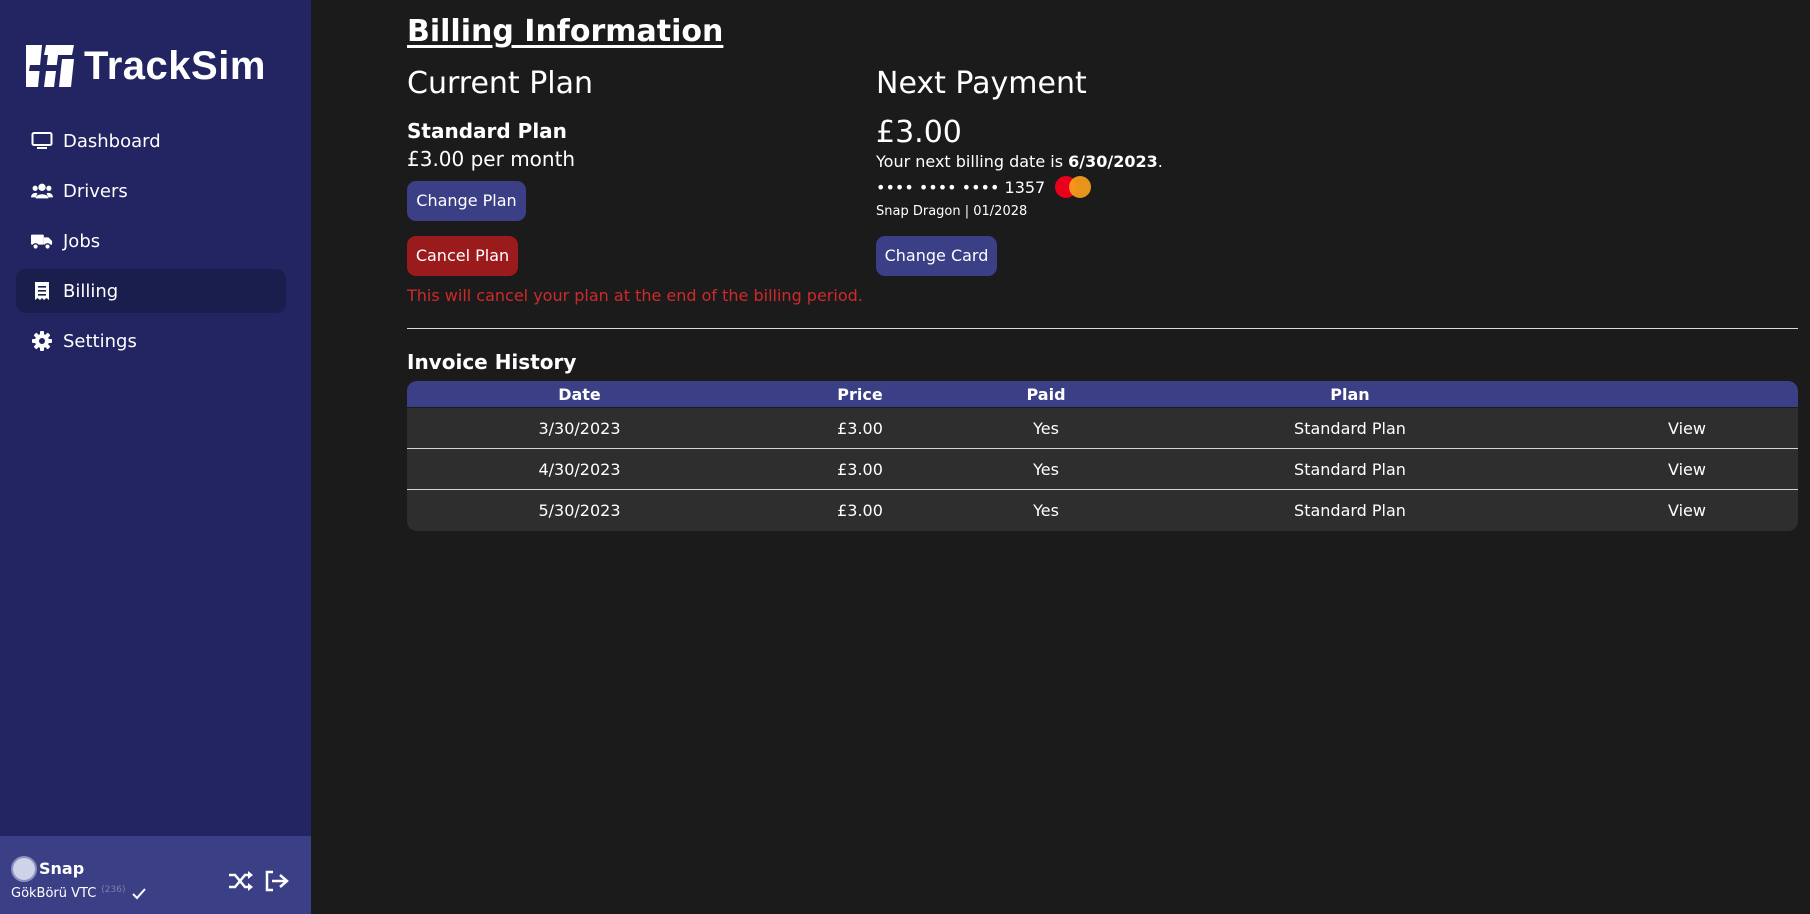 The width and height of the screenshot is (1810, 914). Describe the element at coordinates (466, 201) in the screenshot. I see `change-plan-button: Change Plan` at that location.